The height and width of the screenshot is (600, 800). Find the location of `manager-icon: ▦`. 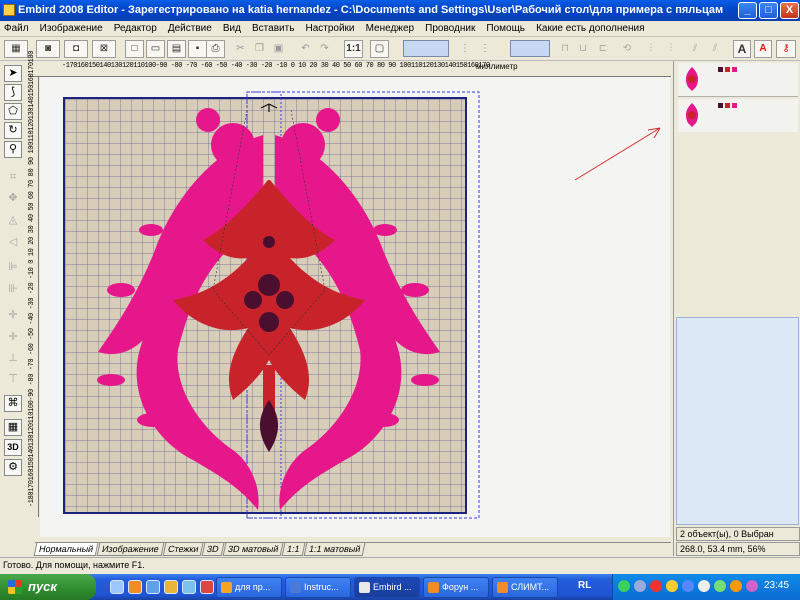

manager-icon: ▦ is located at coordinates (16, 49).